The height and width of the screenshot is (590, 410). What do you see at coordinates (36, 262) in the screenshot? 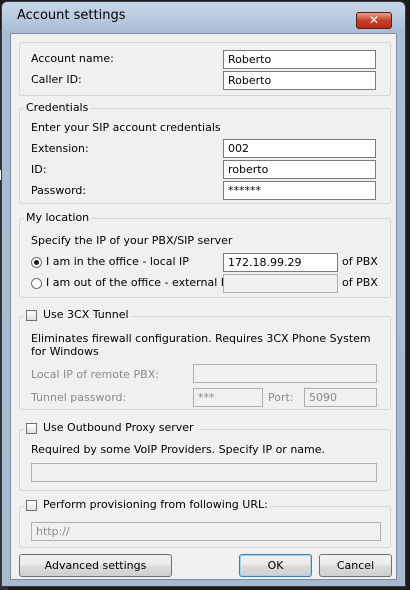
I see `in-office-radio` at bounding box center [36, 262].